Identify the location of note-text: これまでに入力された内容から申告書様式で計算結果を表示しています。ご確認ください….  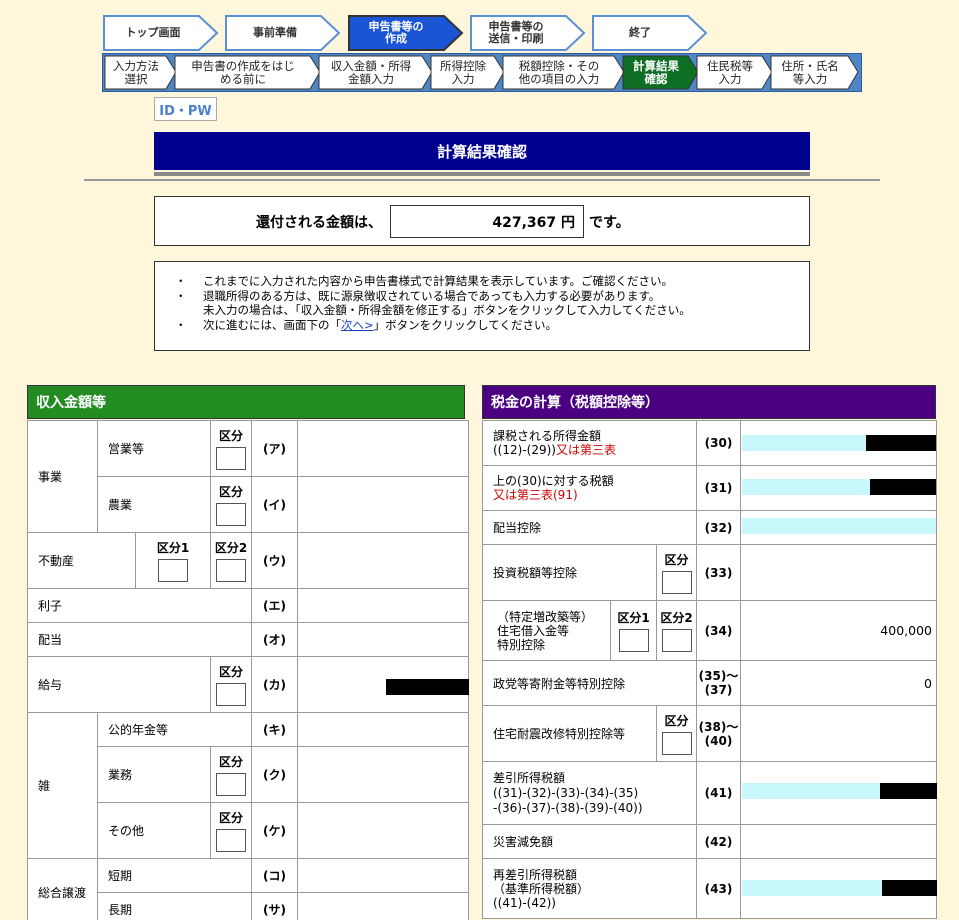
(438, 281).